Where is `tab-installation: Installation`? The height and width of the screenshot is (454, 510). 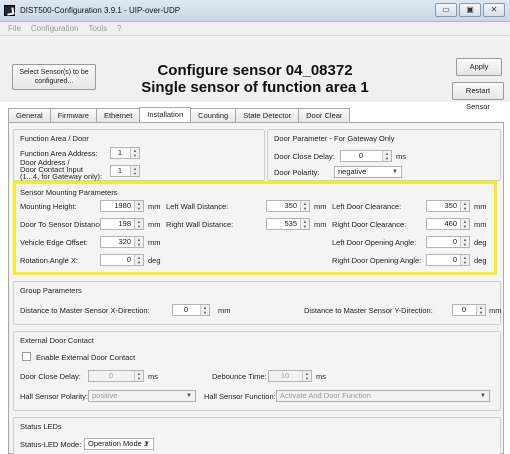 tab-installation: Installation is located at coordinates (165, 114).